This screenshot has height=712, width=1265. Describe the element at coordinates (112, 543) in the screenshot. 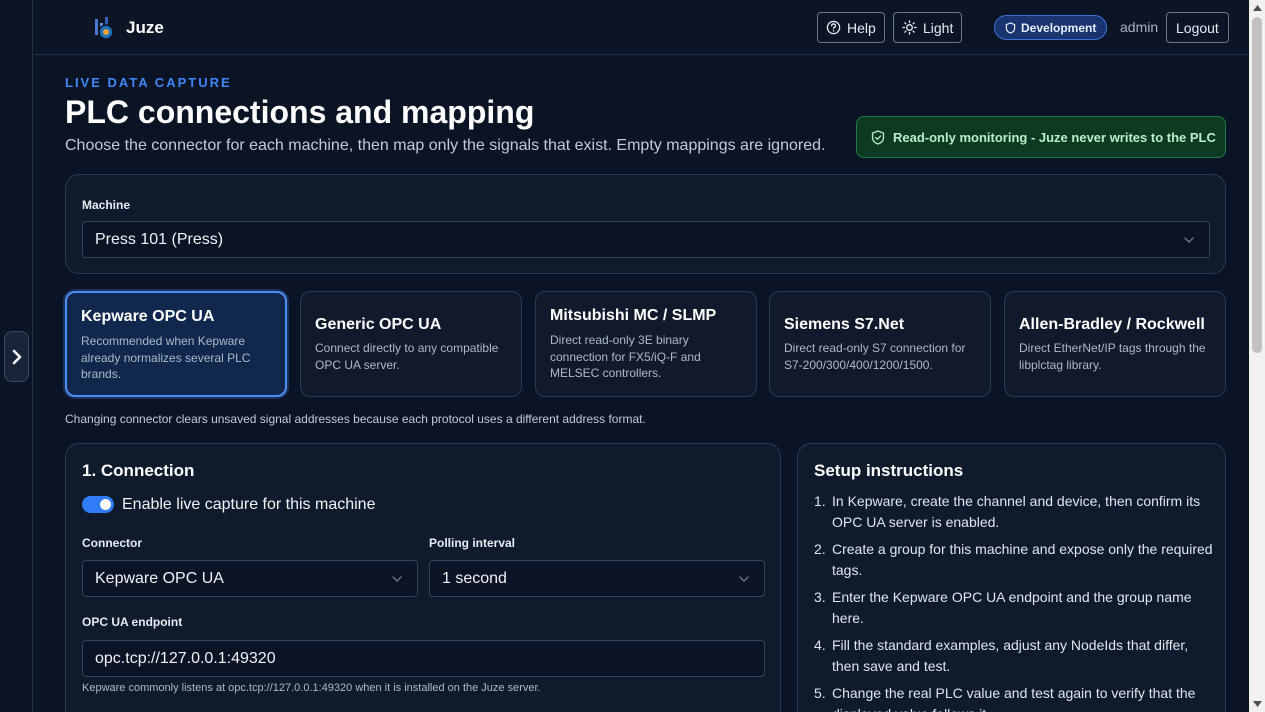

I see `connector-label: Connector` at that location.